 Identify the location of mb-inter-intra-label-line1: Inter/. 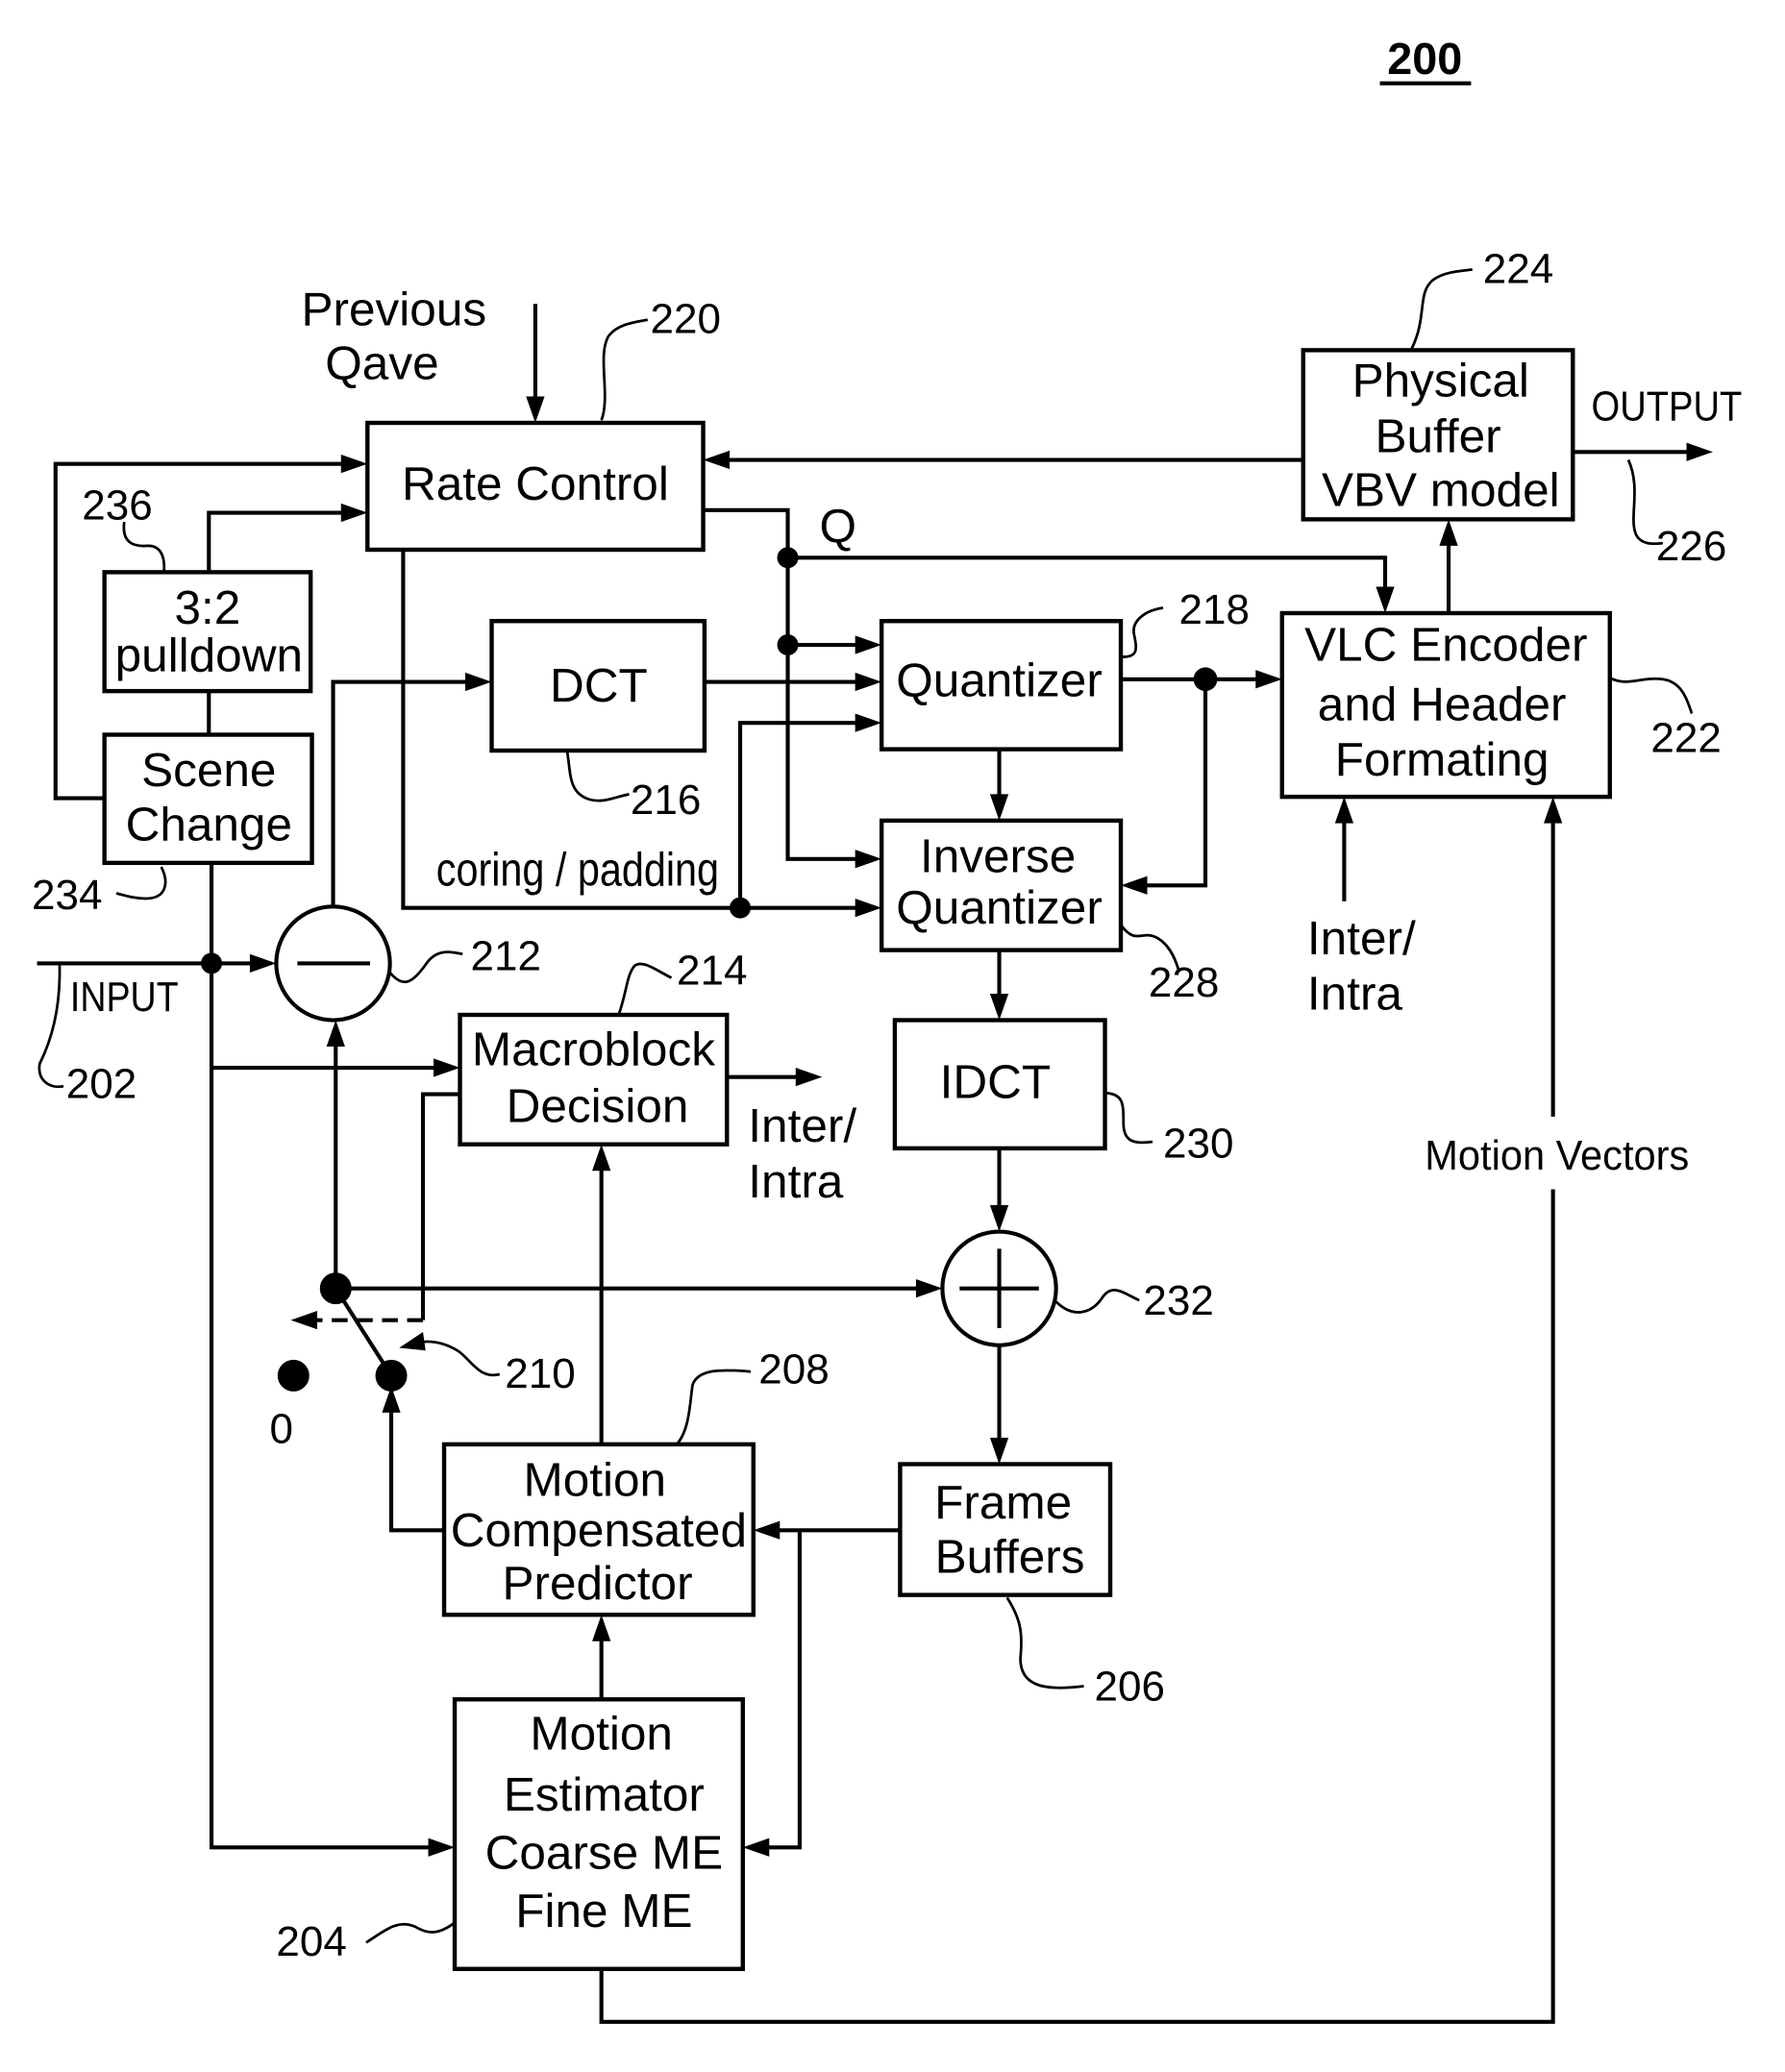
(802, 1125).